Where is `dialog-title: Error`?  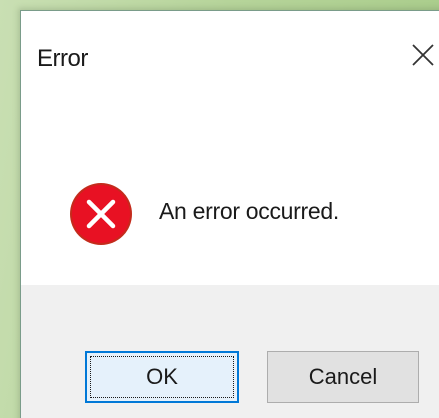 dialog-title: Error is located at coordinates (62, 58).